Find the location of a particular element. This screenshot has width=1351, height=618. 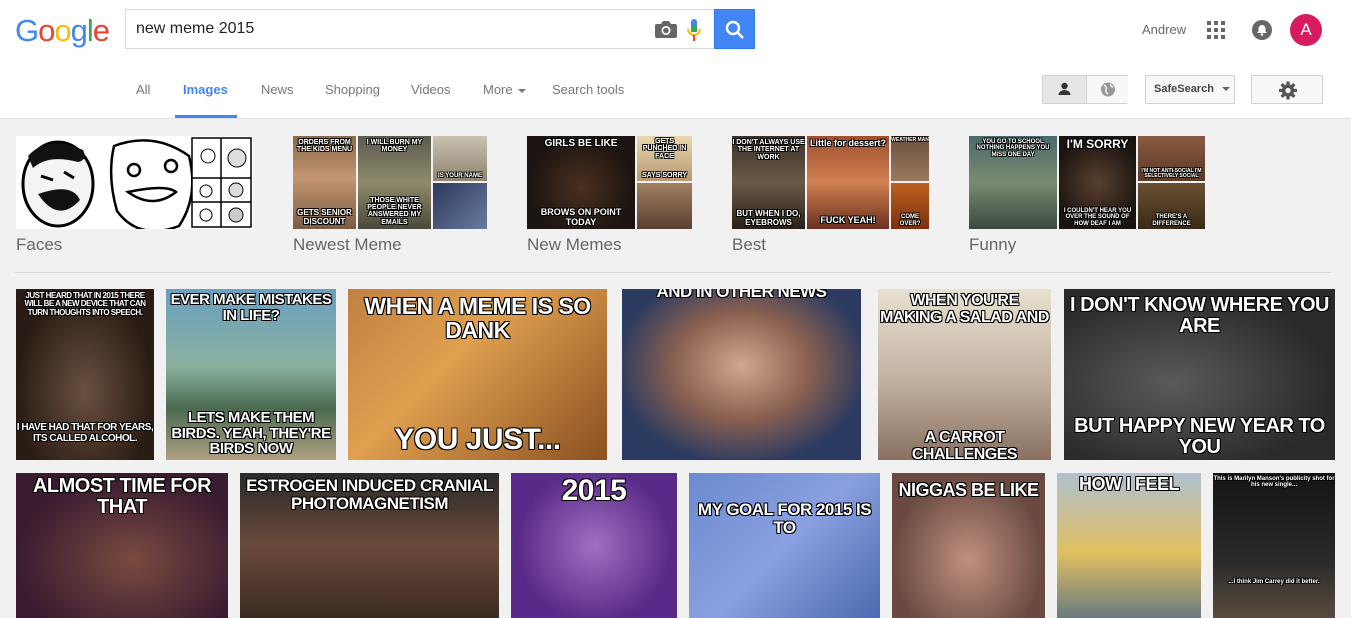

collage-caption: ORDERS FROM THE KIDS MENU is located at coordinates (324, 146).